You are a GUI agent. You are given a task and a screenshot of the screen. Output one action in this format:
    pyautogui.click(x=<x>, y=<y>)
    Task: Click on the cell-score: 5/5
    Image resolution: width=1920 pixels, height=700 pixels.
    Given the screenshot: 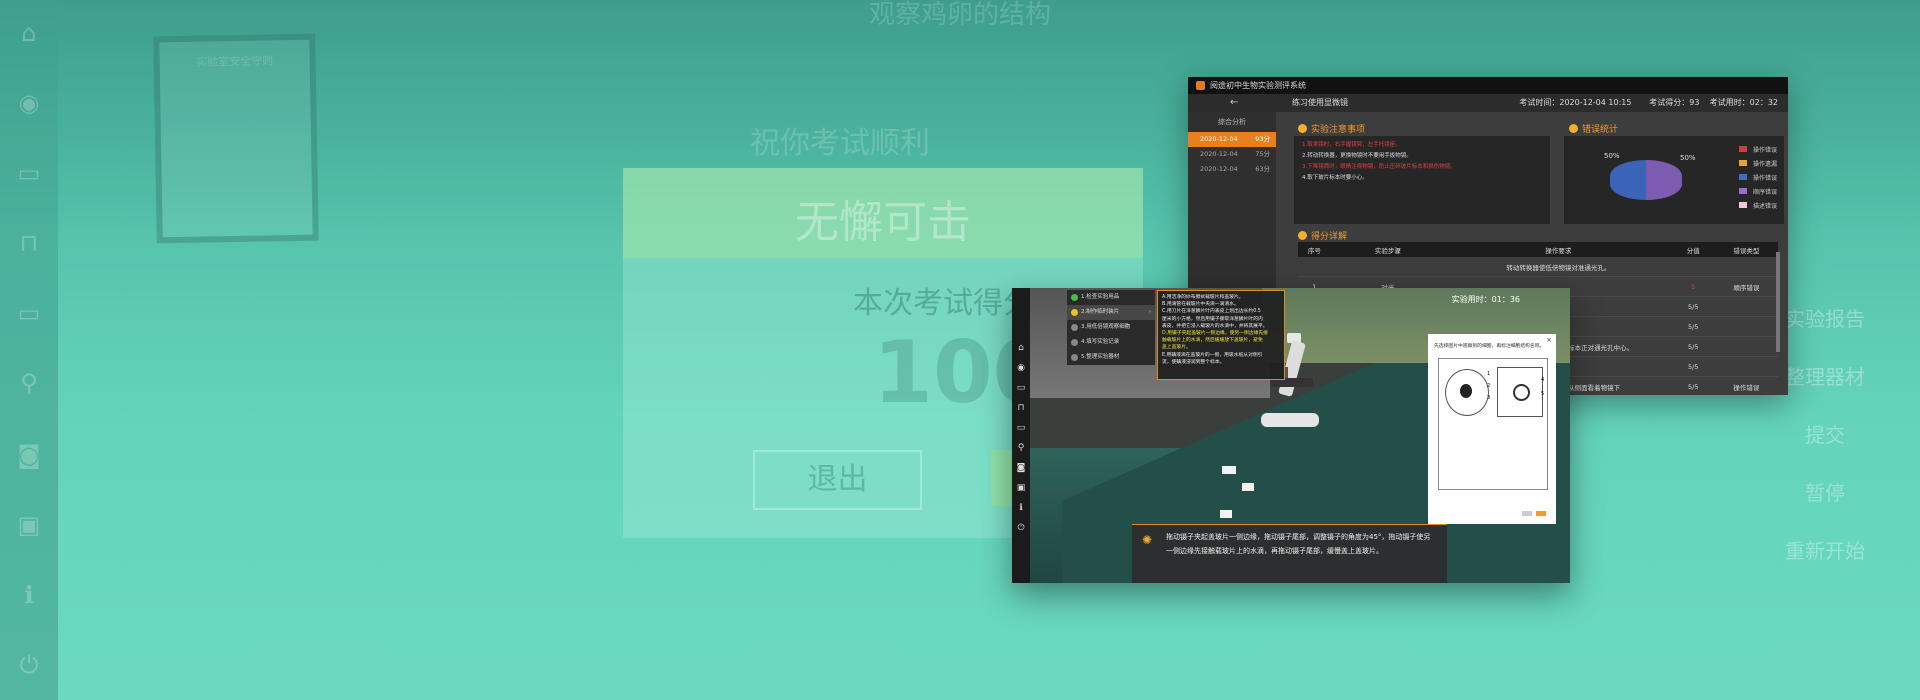 What is the action you would take?
    pyautogui.click(x=1693, y=326)
    